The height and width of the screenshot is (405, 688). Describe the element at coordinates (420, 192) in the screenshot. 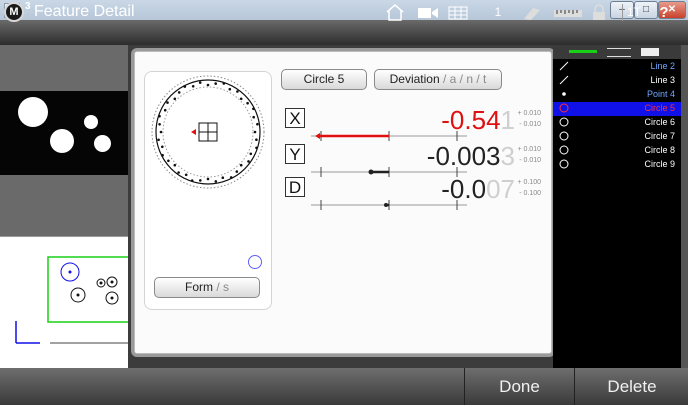

I see `measurement-row-d: D -0.007 + 0.100 - 0.100` at that location.